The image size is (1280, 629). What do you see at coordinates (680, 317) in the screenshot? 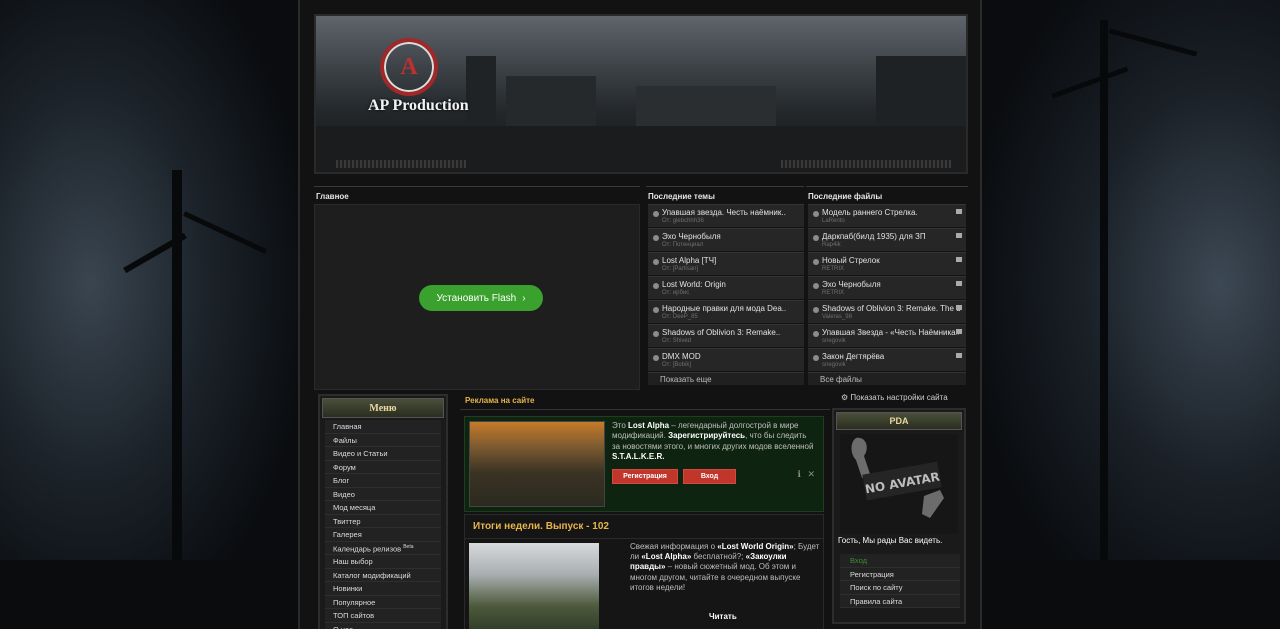
I see `item-author: От: DeeP_85` at bounding box center [680, 317].